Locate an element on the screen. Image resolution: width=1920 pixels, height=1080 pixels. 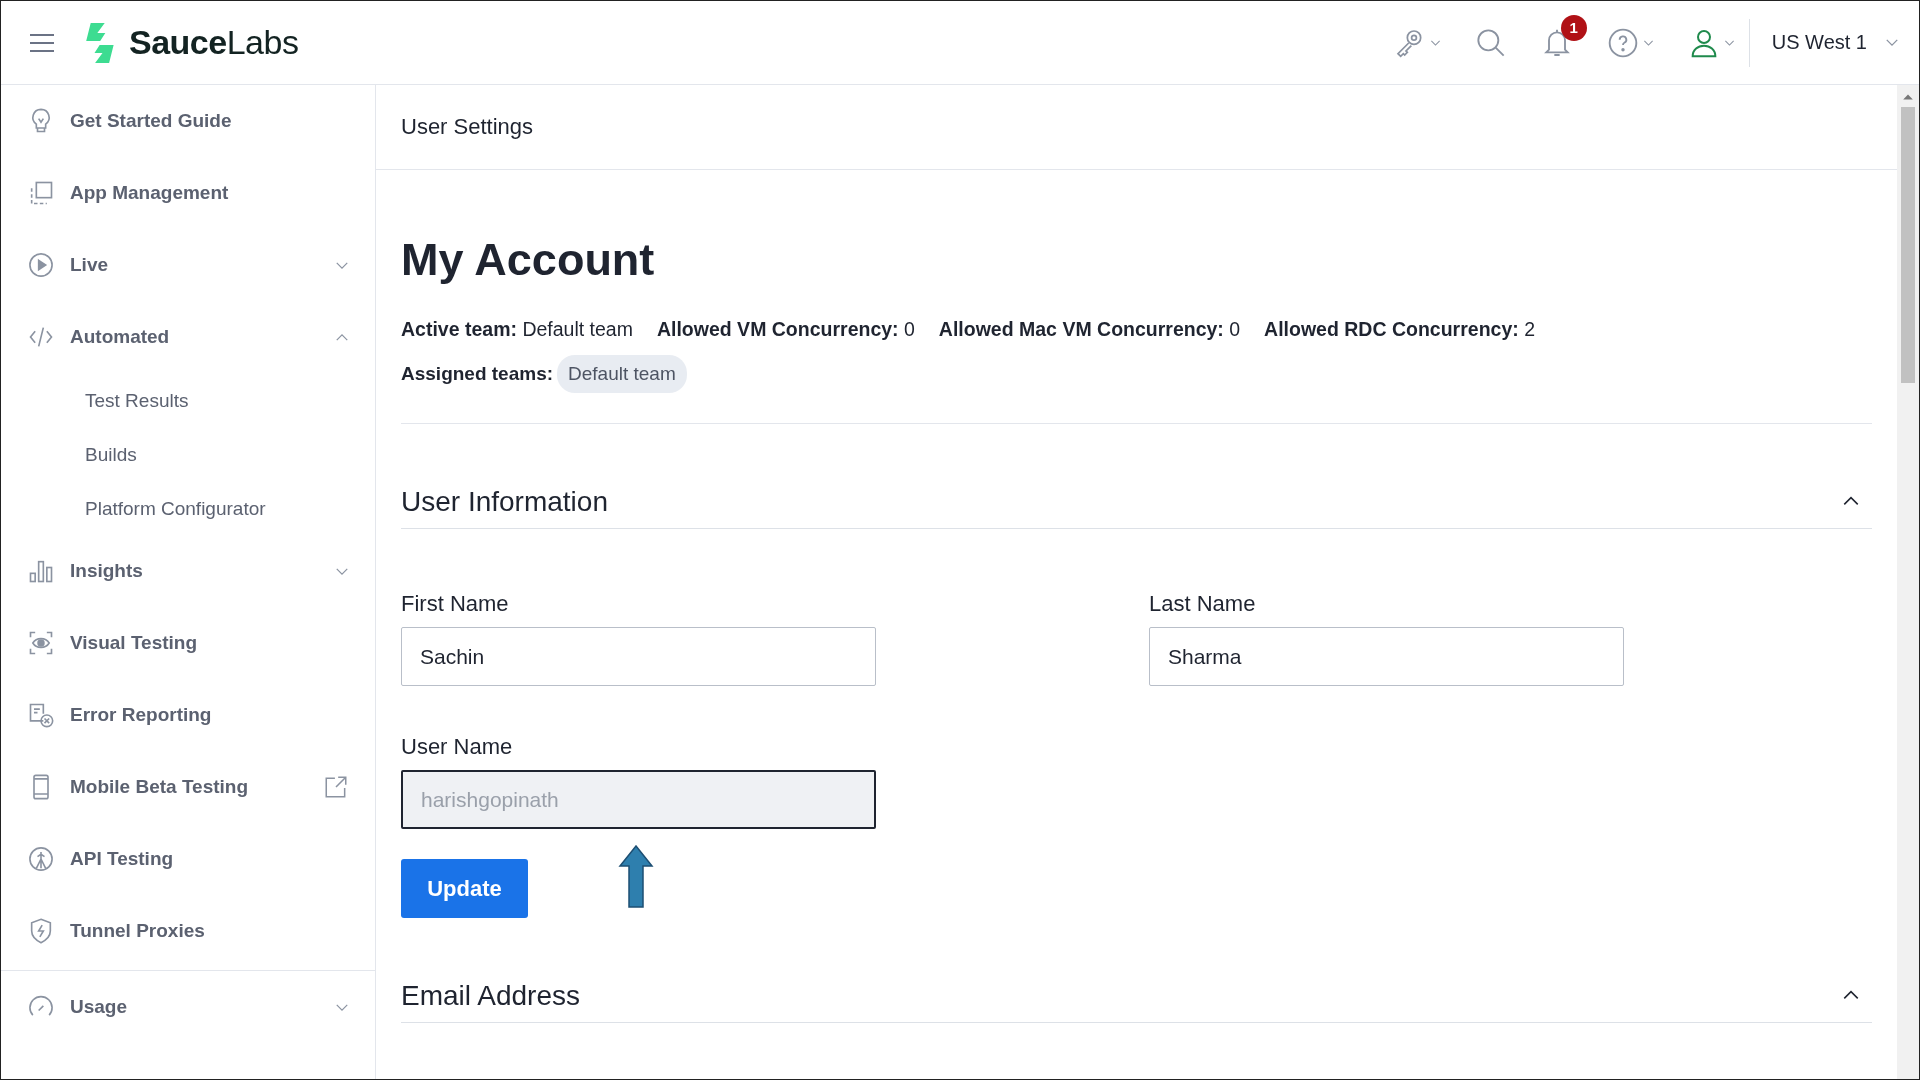
eye-icon is located at coordinates (41, 643).